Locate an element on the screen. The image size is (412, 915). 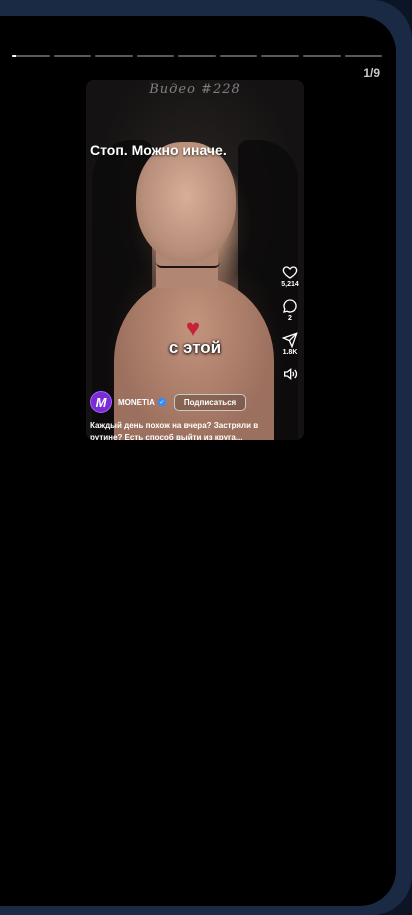
video-figure-face is located at coordinates (186, 202).